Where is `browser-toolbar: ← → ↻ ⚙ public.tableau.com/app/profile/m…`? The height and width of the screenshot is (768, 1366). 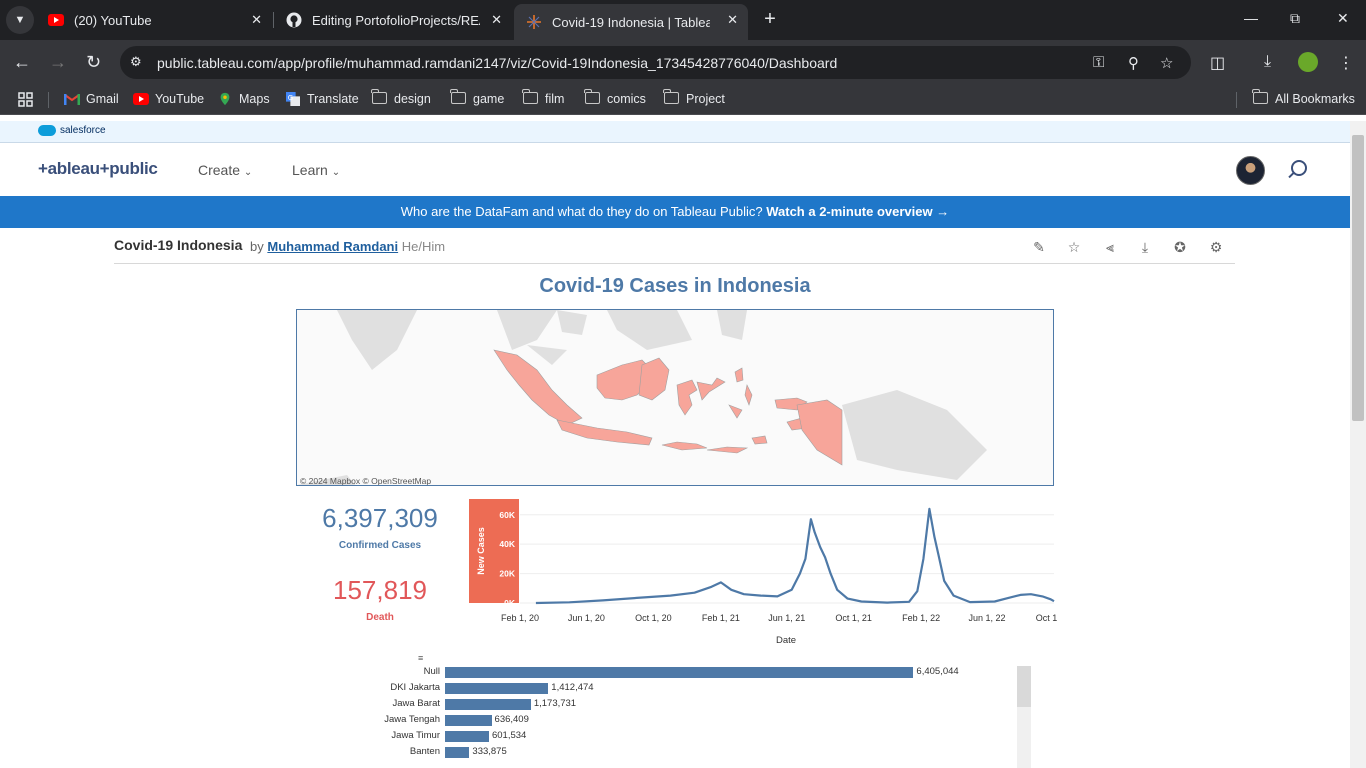 browser-toolbar: ← → ↻ ⚙ public.tableau.com/app/profile/m… is located at coordinates (683, 62).